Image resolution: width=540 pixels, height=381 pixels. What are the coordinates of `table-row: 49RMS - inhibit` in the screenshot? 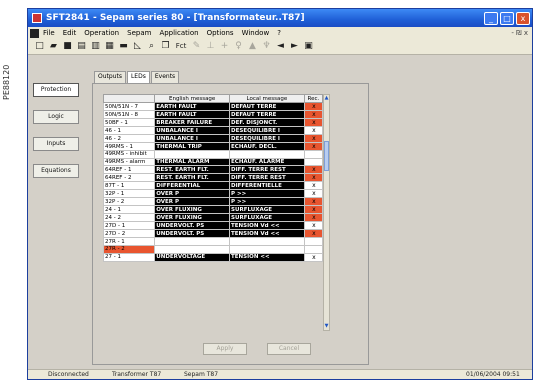 It's located at (213, 154).